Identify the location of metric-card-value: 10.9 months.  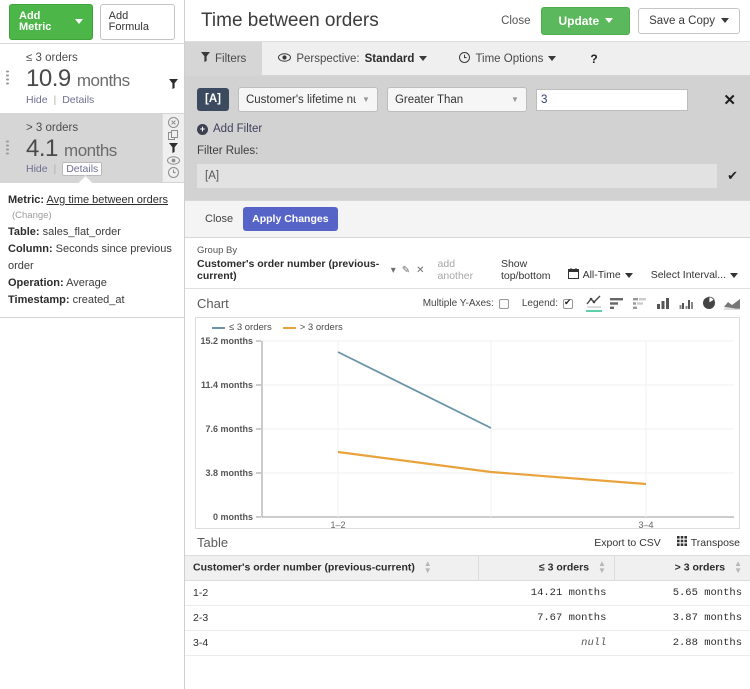
(92, 79).